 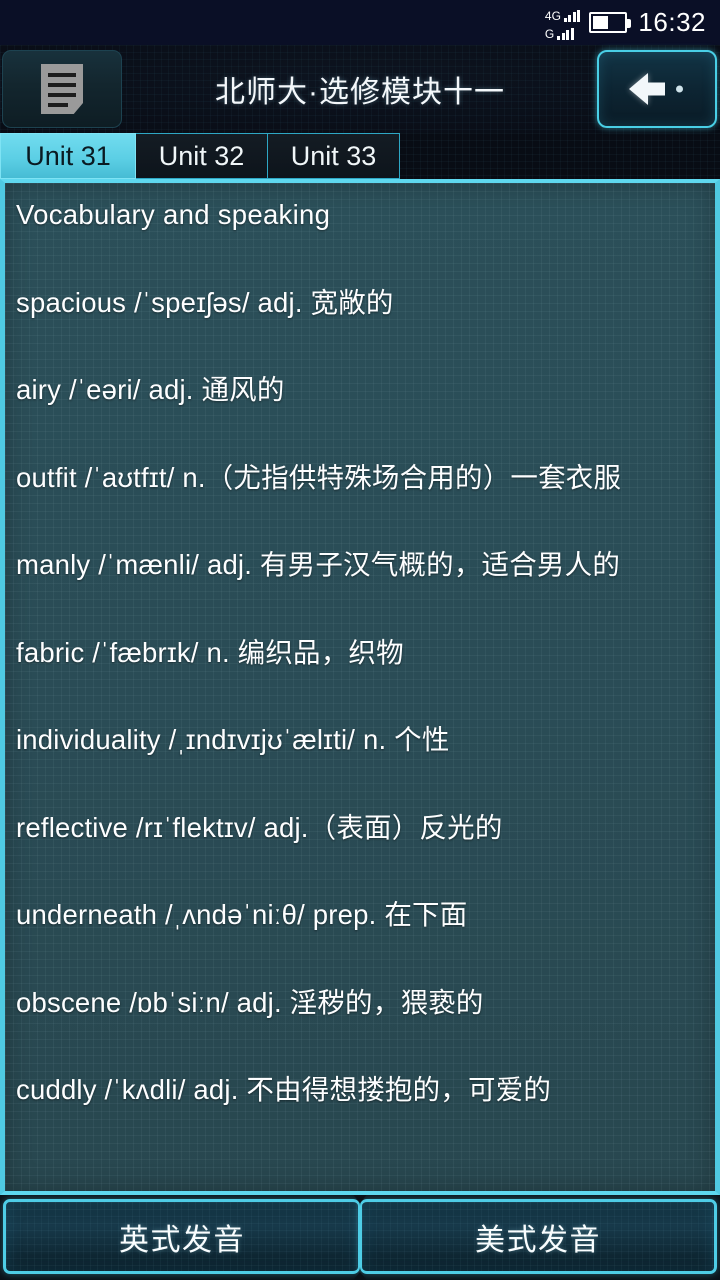 What do you see at coordinates (360, 682) in the screenshot?
I see `vocabulary-item: fabric /ˈfæbrɪk/ n. 编织品，织物` at bounding box center [360, 682].